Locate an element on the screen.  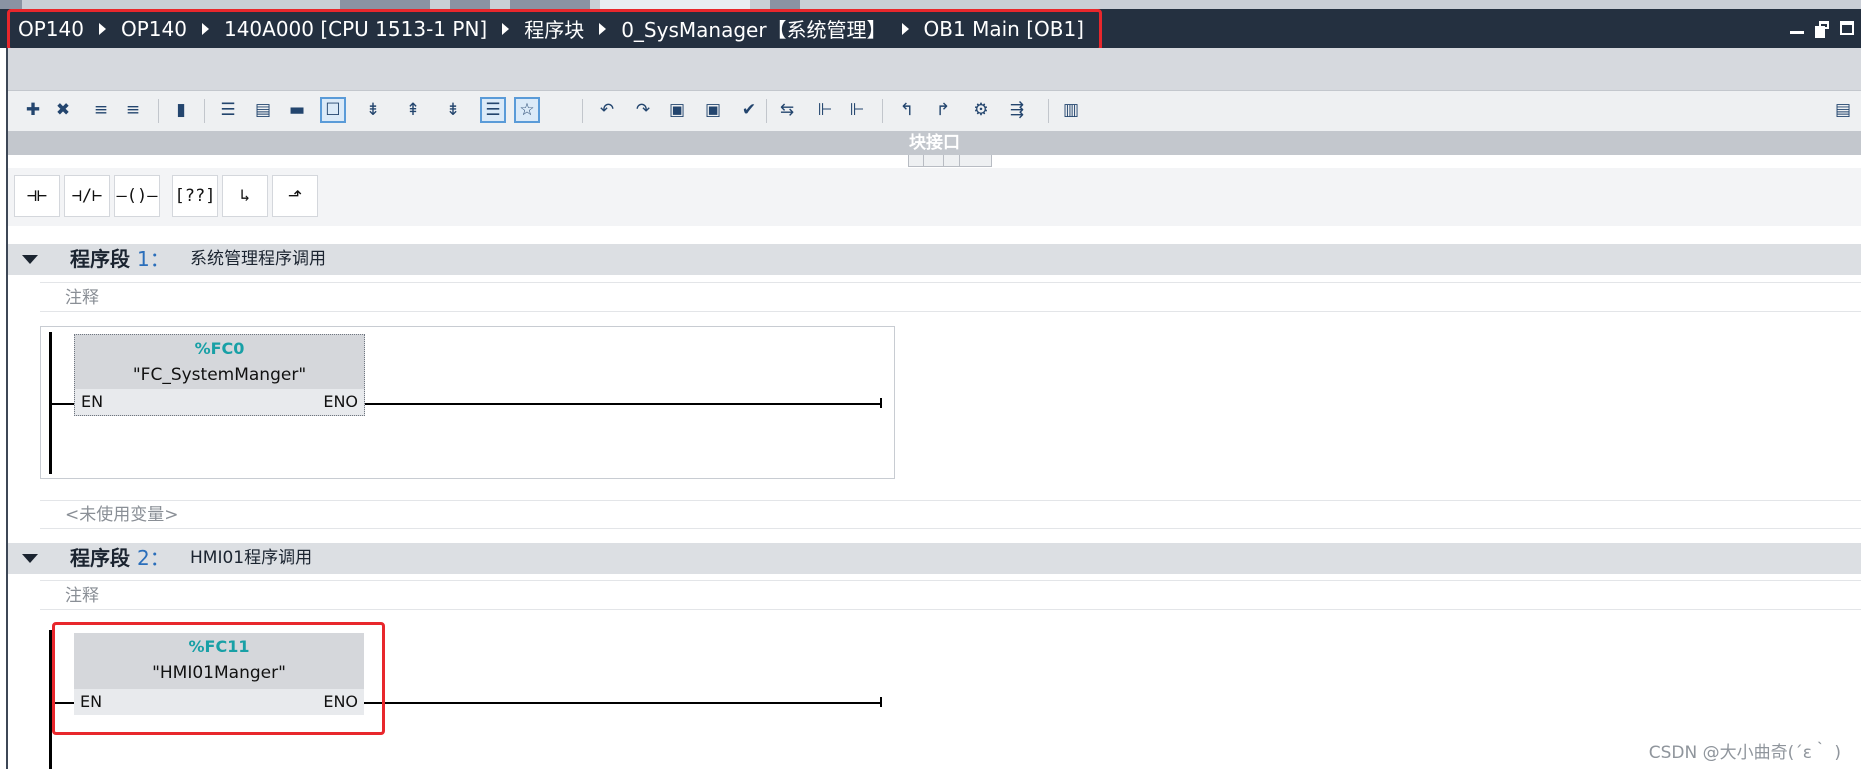
eno-pin: ENO is located at coordinates (340, 401).